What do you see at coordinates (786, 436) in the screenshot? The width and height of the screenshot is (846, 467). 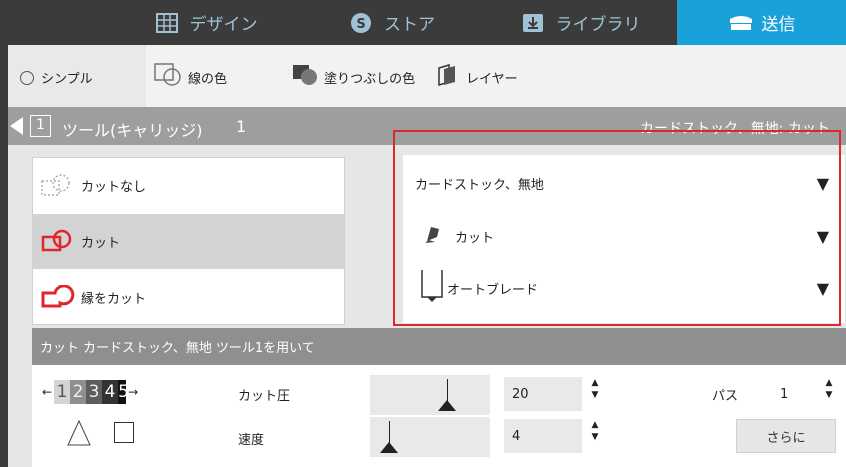 I see `more-settings-button: さらに` at bounding box center [786, 436].